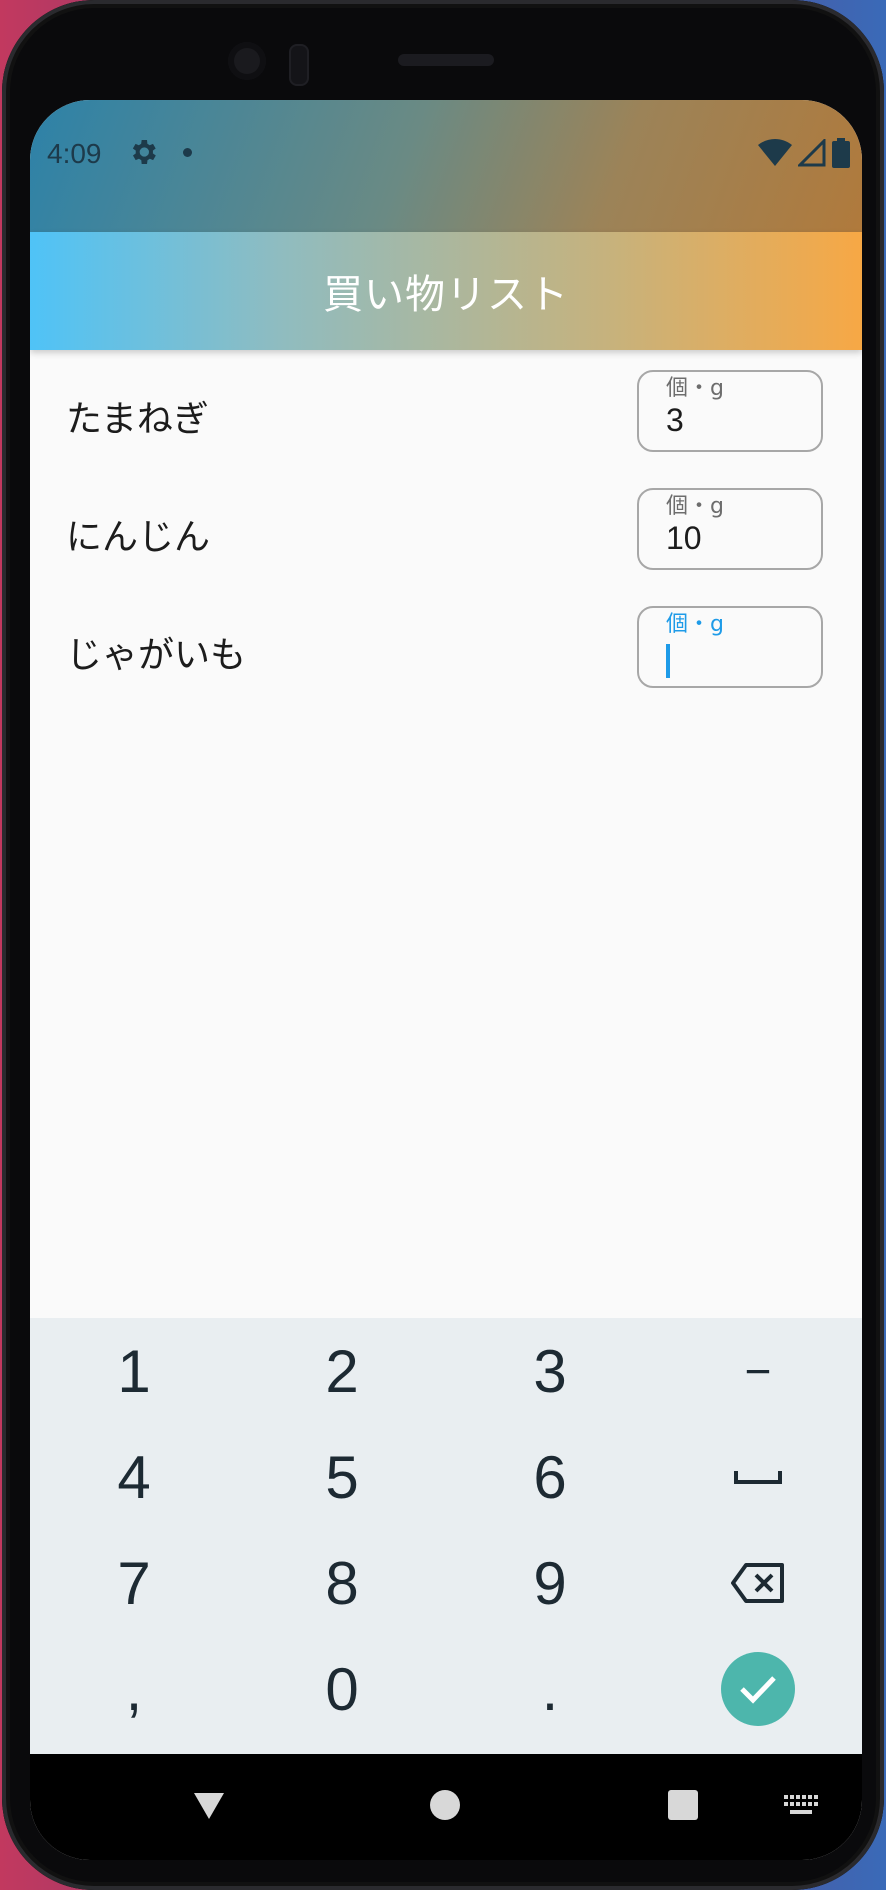  I want to click on app-bar: 買い物リスト, so click(446, 291).